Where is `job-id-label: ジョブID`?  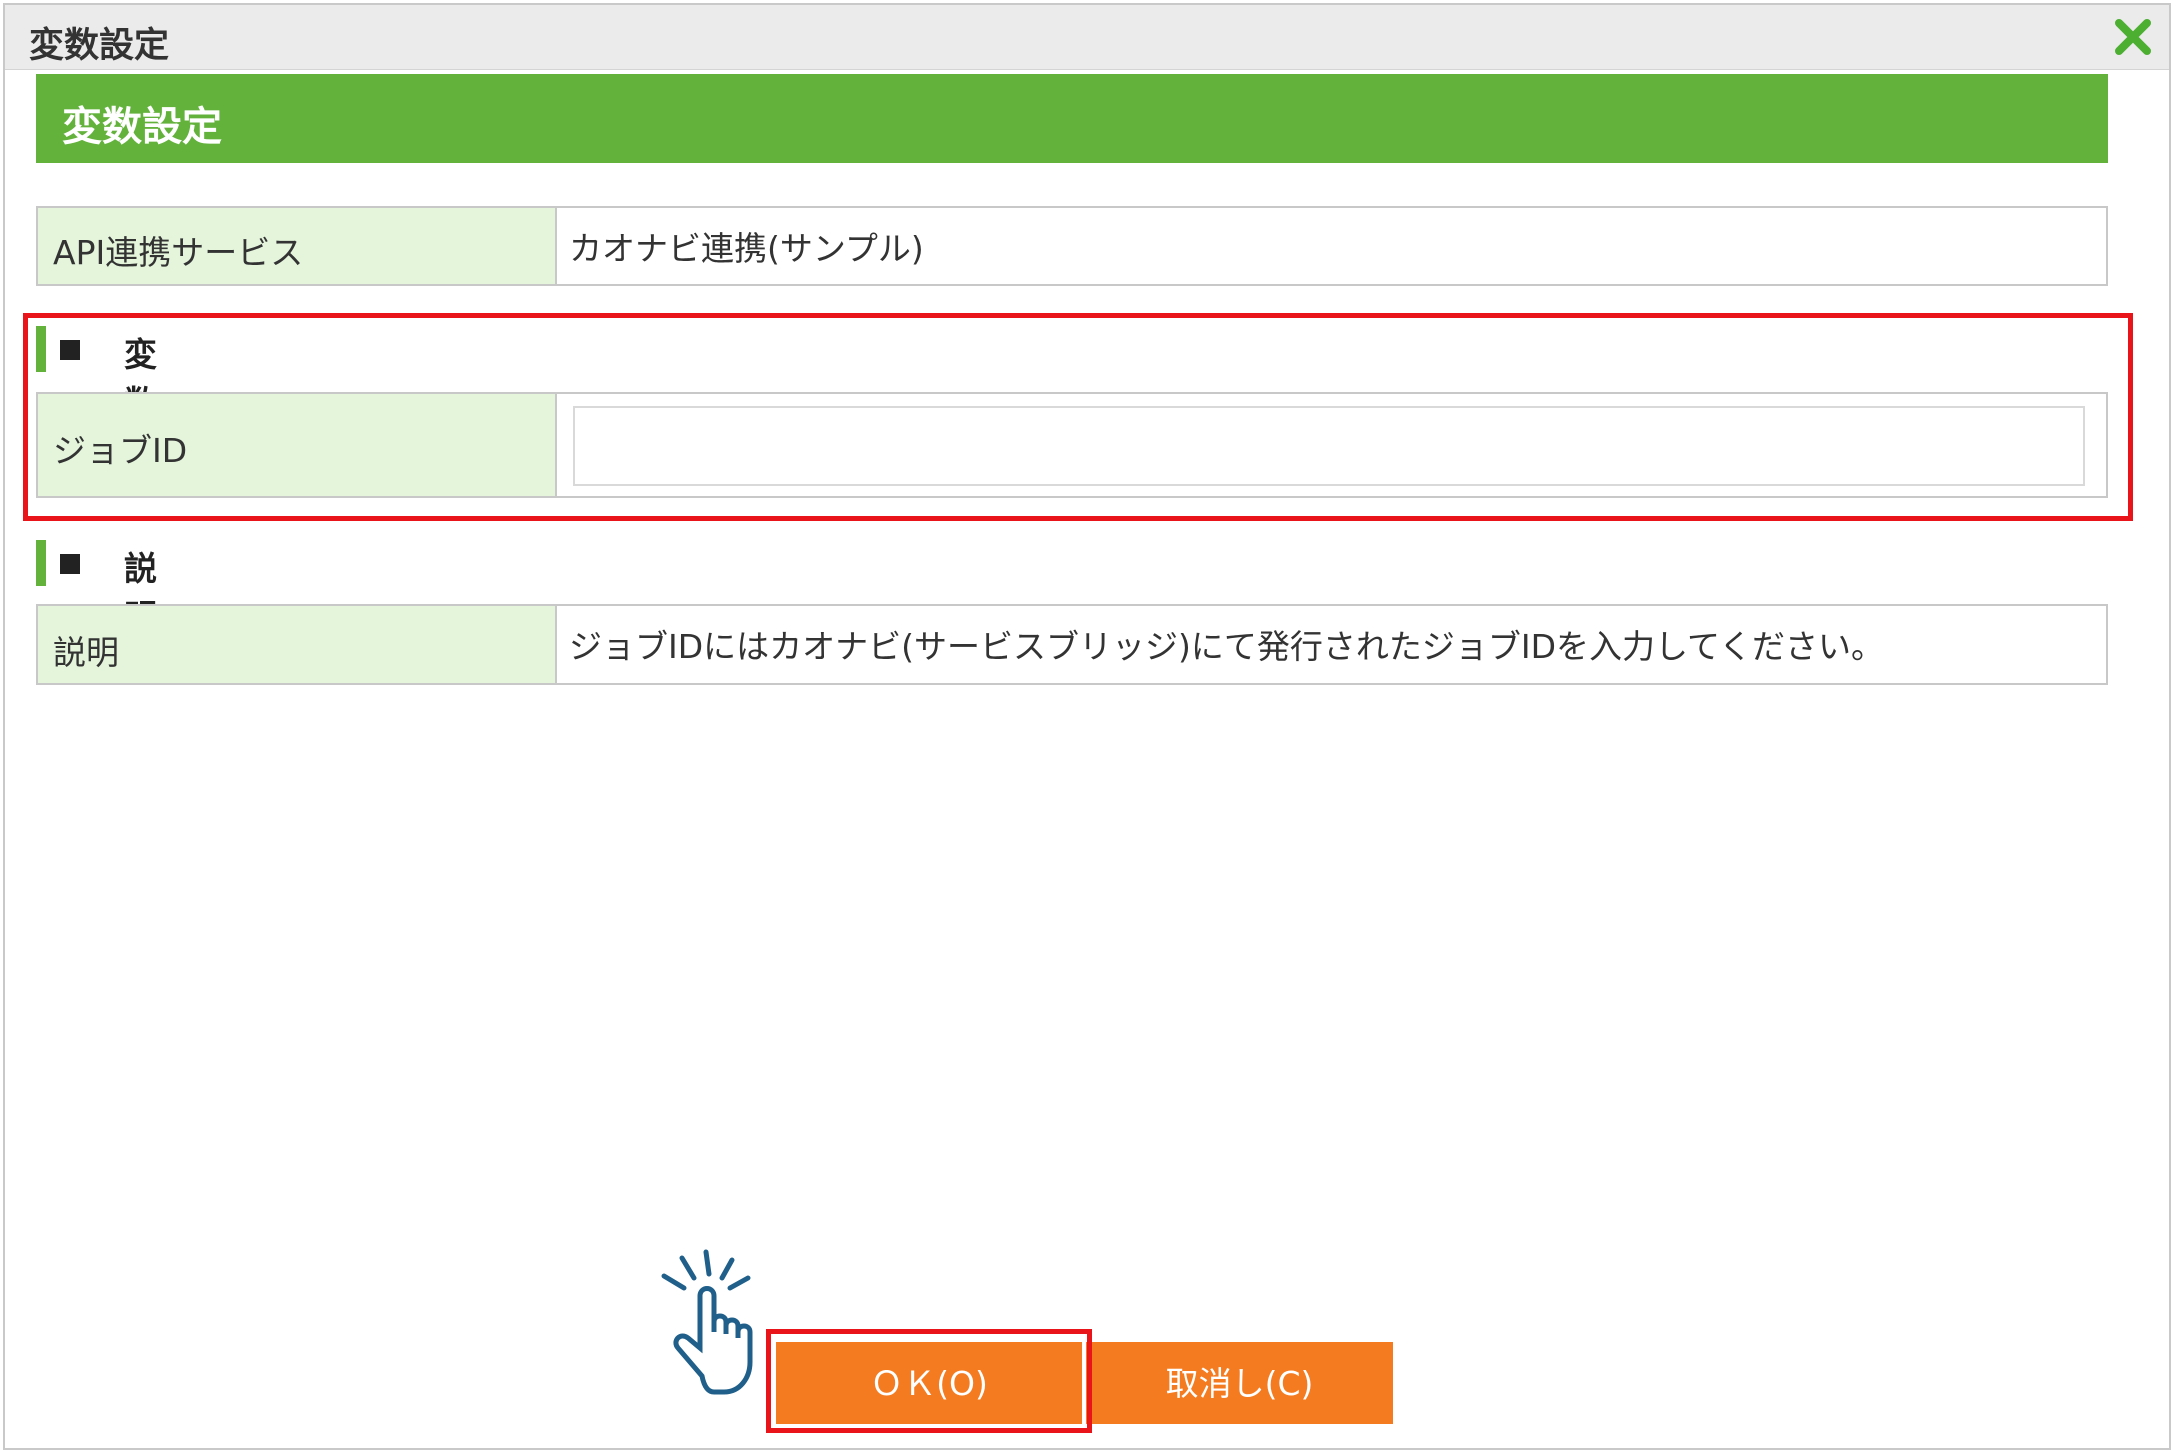 job-id-label: ジョブID is located at coordinates (120, 450).